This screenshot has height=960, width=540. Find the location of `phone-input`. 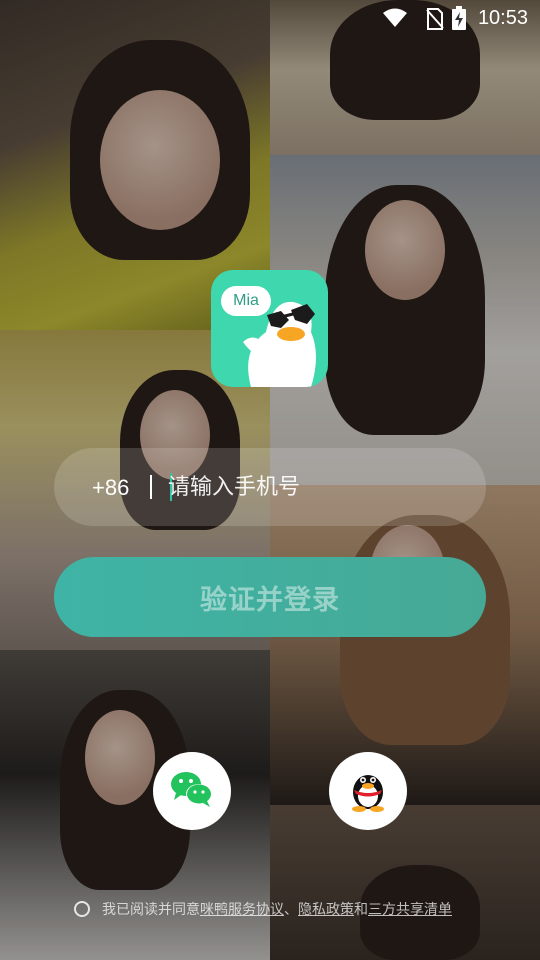

phone-input is located at coordinates (313, 487).